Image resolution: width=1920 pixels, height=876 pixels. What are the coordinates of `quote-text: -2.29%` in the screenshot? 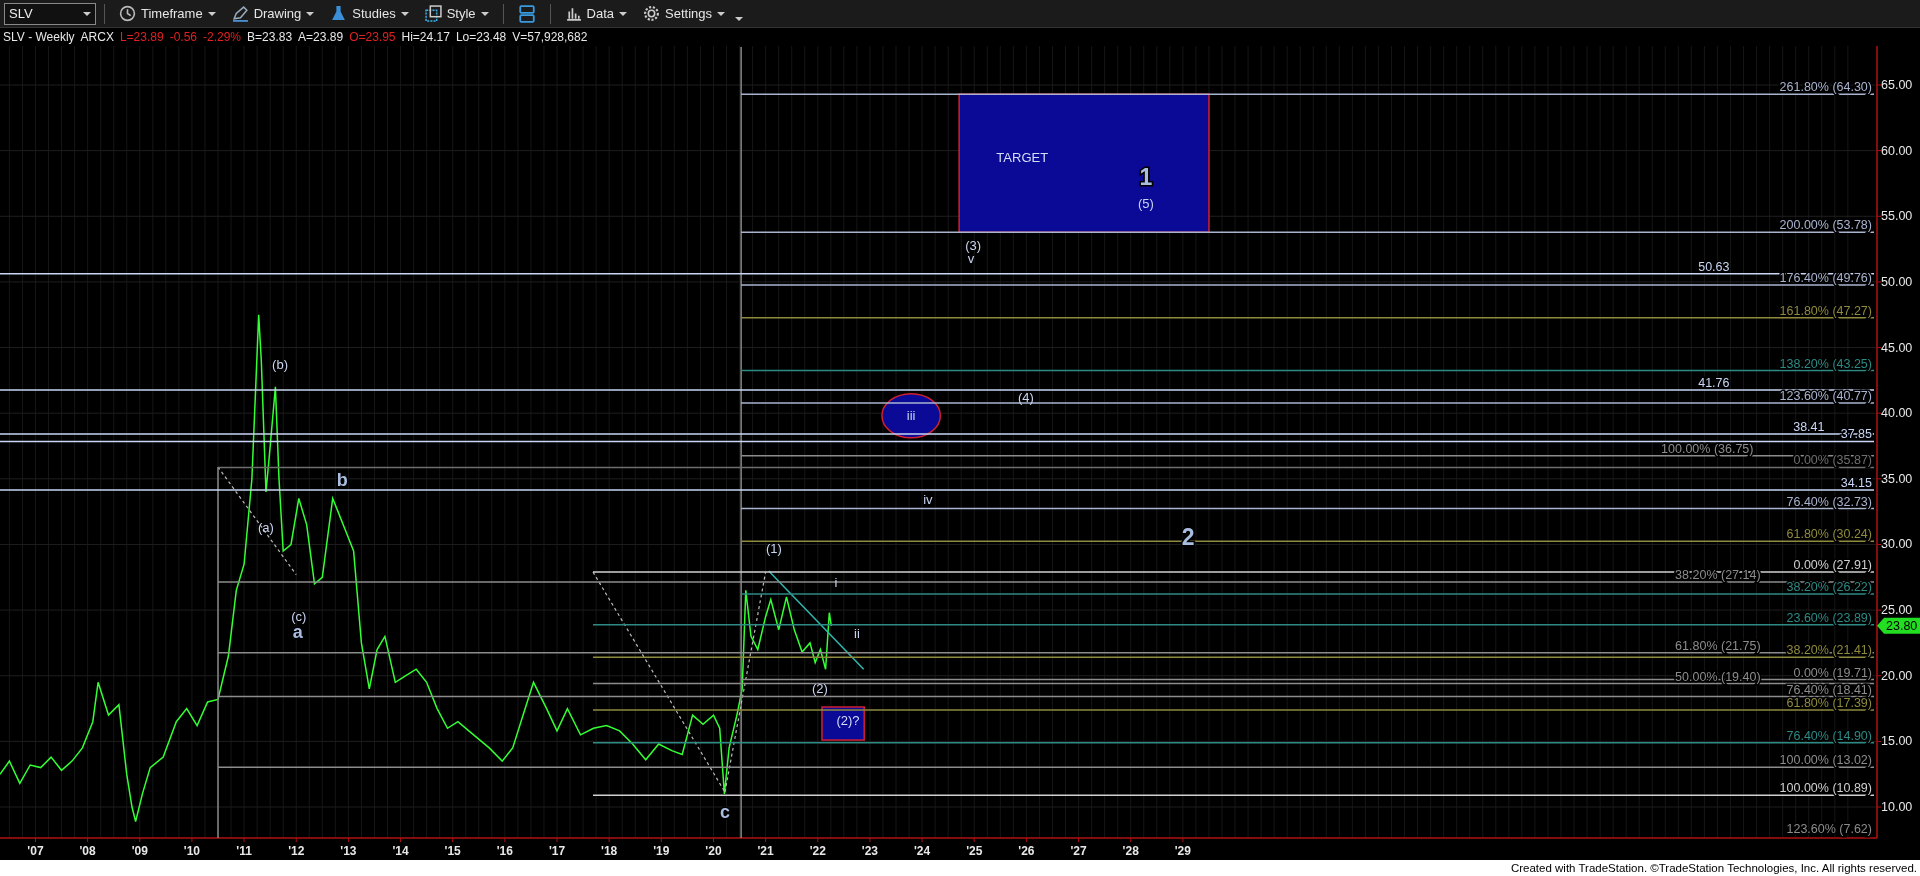 It's located at (222, 37).